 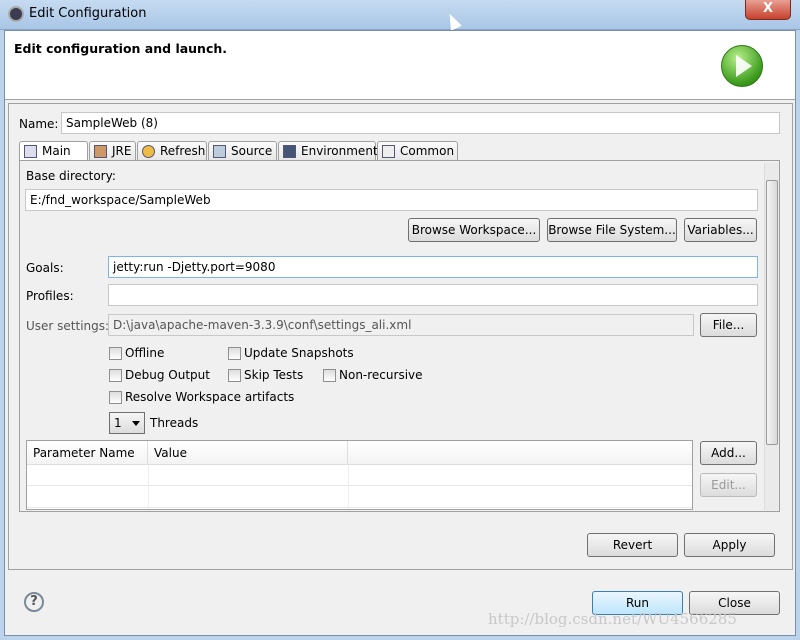 What do you see at coordinates (121, 48) in the screenshot?
I see `header-message: Edit configuration and launch.` at bounding box center [121, 48].